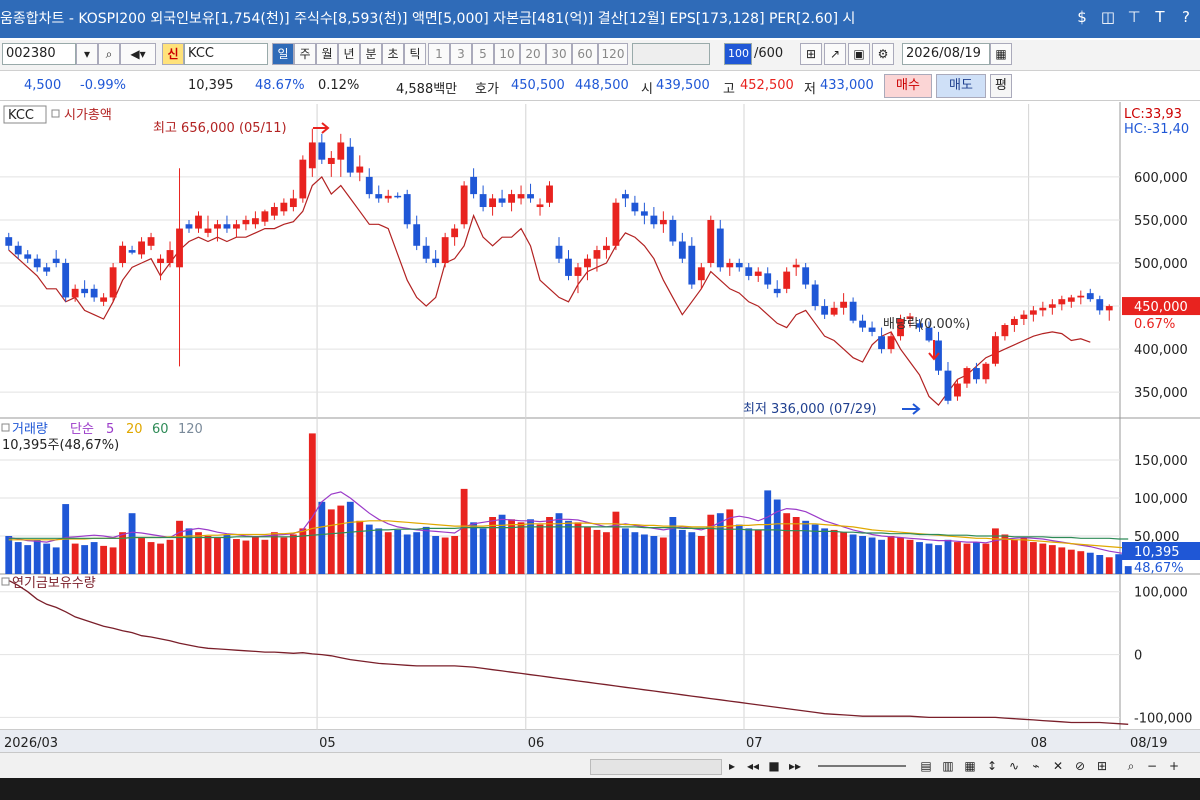 The height and width of the screenshot is (800, 1200). What do you see at coordinates (774, 766) in the screenshot?
I see `stop-icon: ■` at bounding box center [774, 766].